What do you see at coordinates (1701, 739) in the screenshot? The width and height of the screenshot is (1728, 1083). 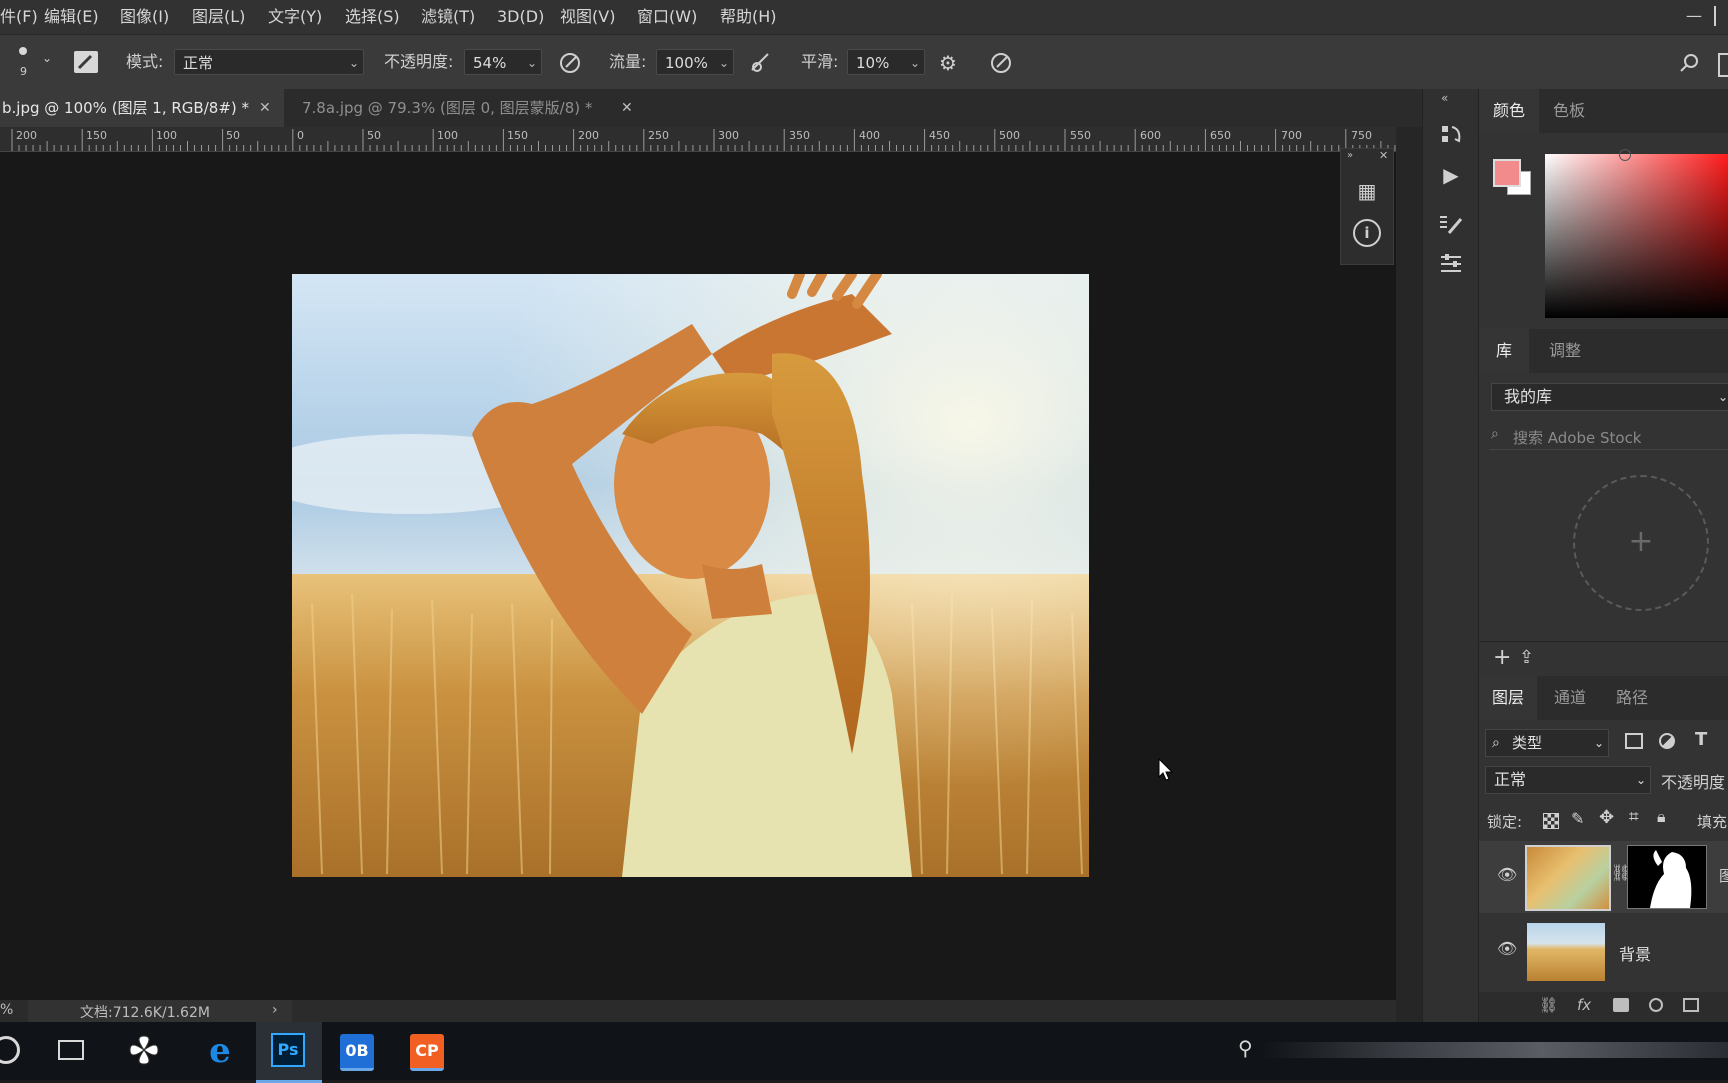 I see `type-layer-filter-icon: T` at bounding box center [1701, 739].